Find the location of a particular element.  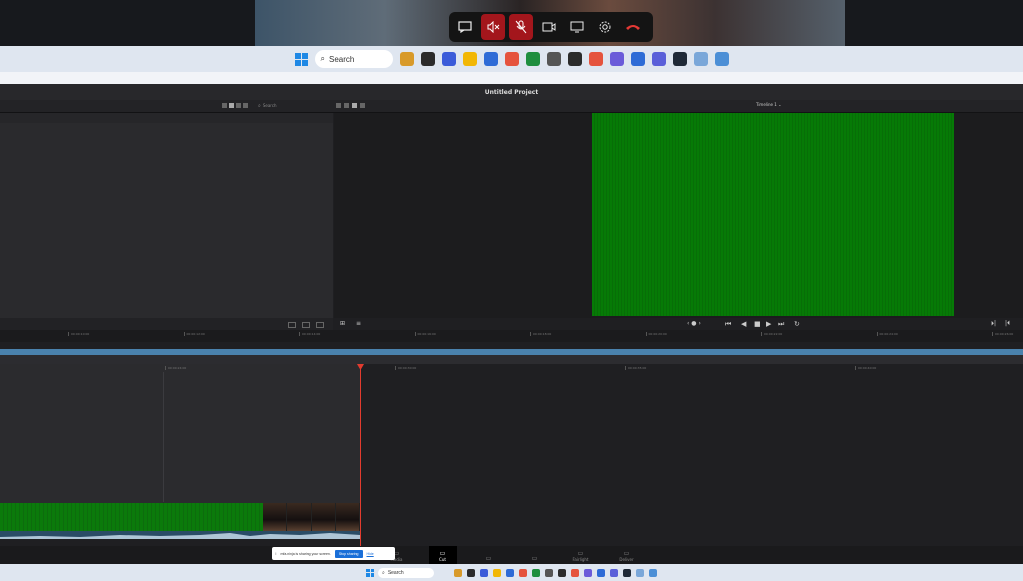

jog-control-icon: ‹ ● › is located at coordinates (694, 323).